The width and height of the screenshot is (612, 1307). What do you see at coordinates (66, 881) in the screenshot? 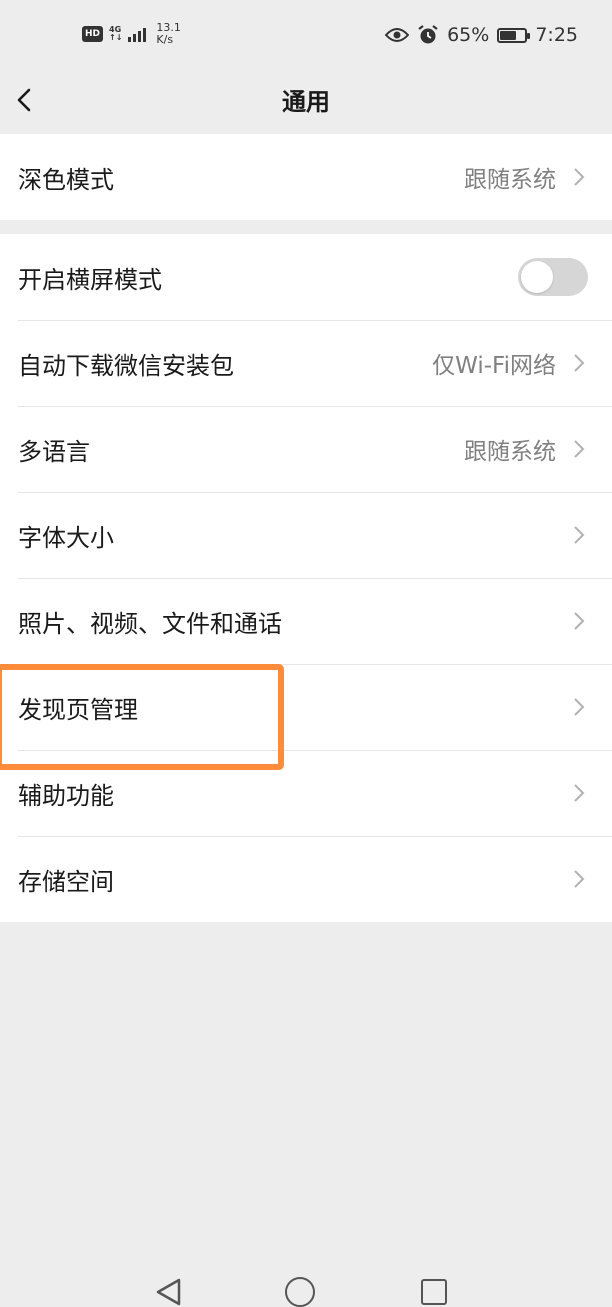
I see `setting-label: 存储空间` at bounding box center [66, 881].